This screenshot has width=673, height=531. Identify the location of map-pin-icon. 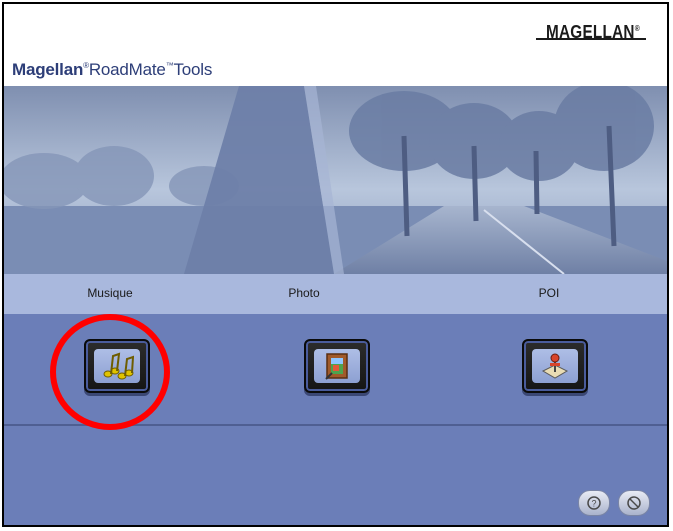
(555, 366).